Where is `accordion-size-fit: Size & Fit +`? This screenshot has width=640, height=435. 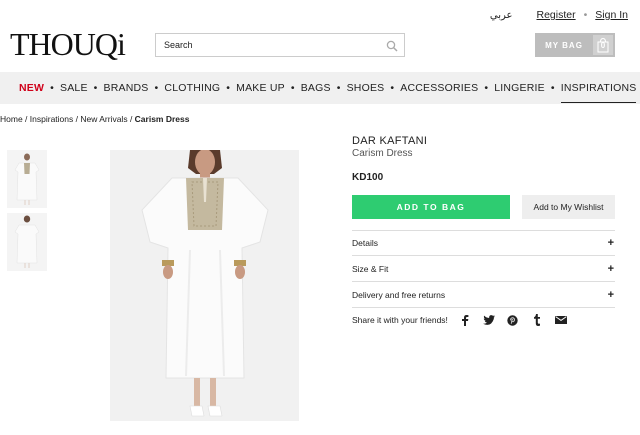 accordion-size-fit: Size & Fit + is located at coordinates (483, 269).